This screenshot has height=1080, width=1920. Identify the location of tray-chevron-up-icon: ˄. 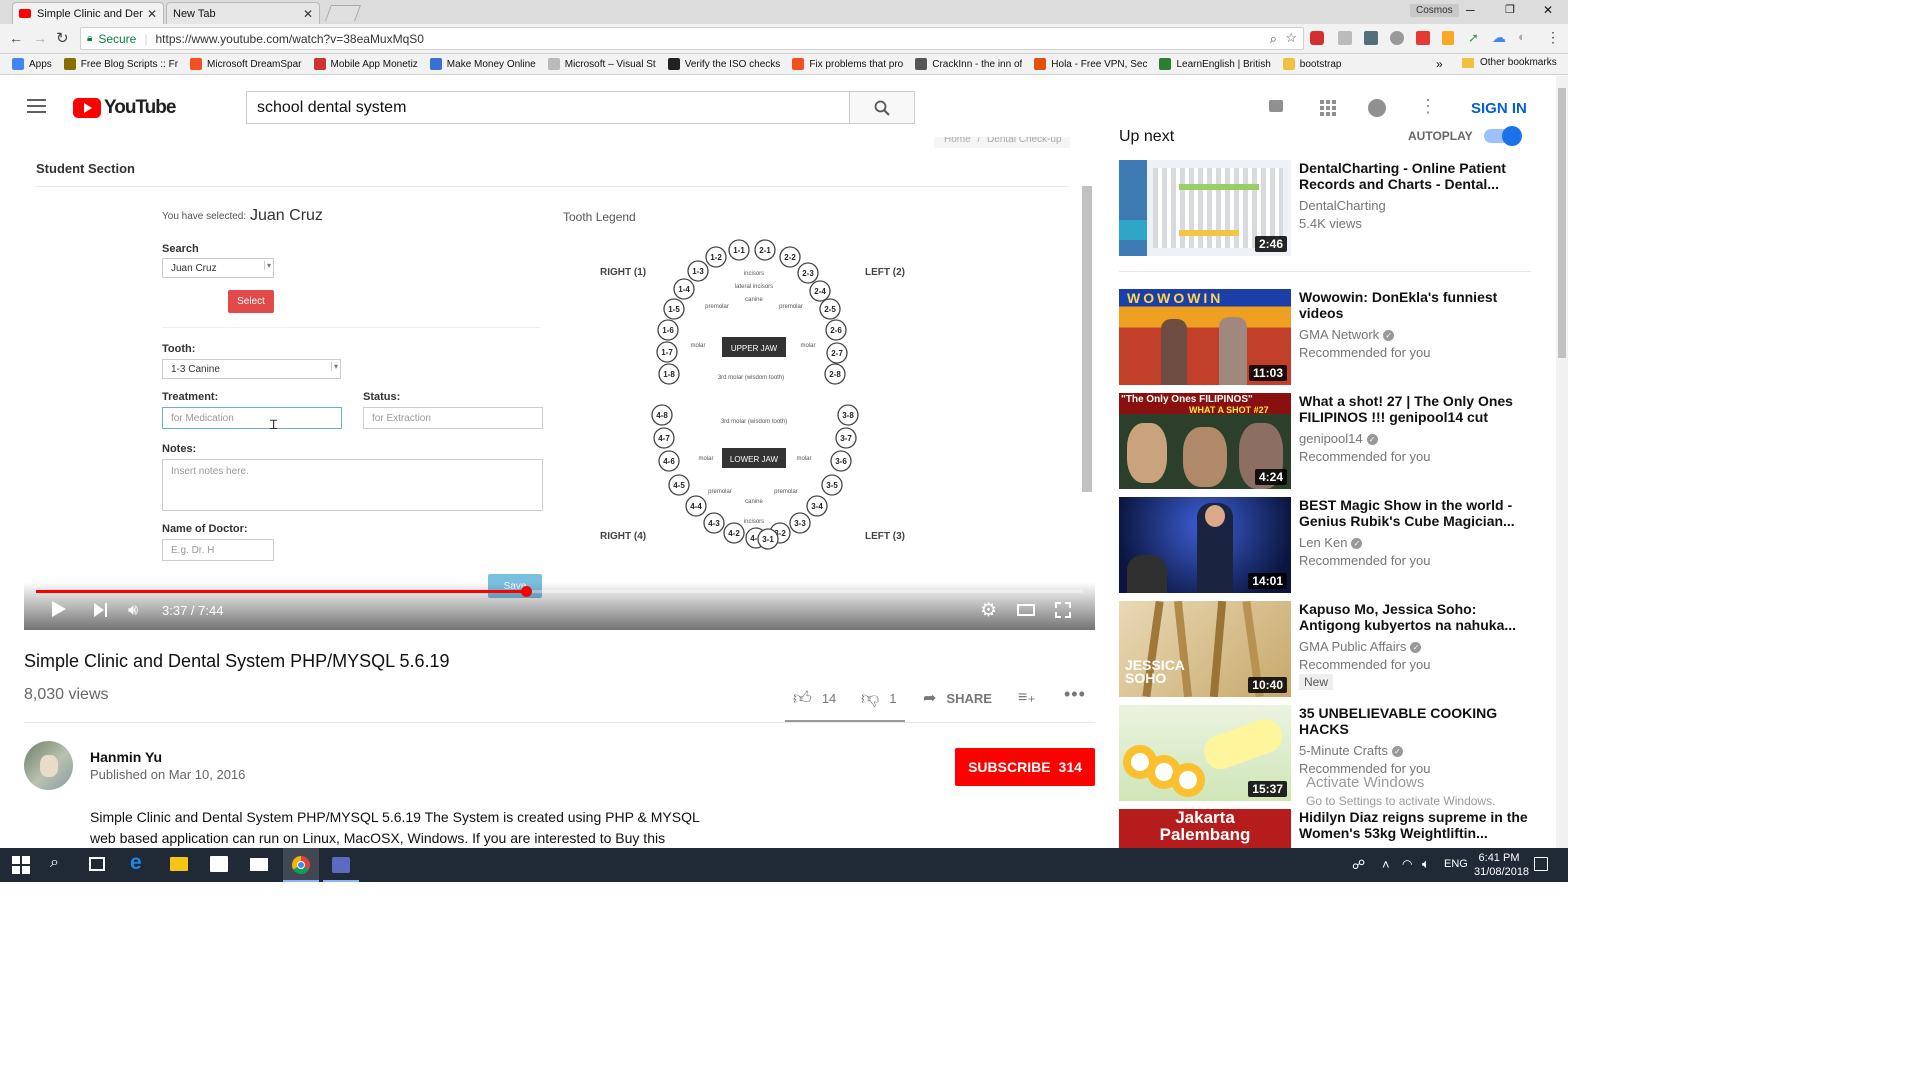
(1386, 864).